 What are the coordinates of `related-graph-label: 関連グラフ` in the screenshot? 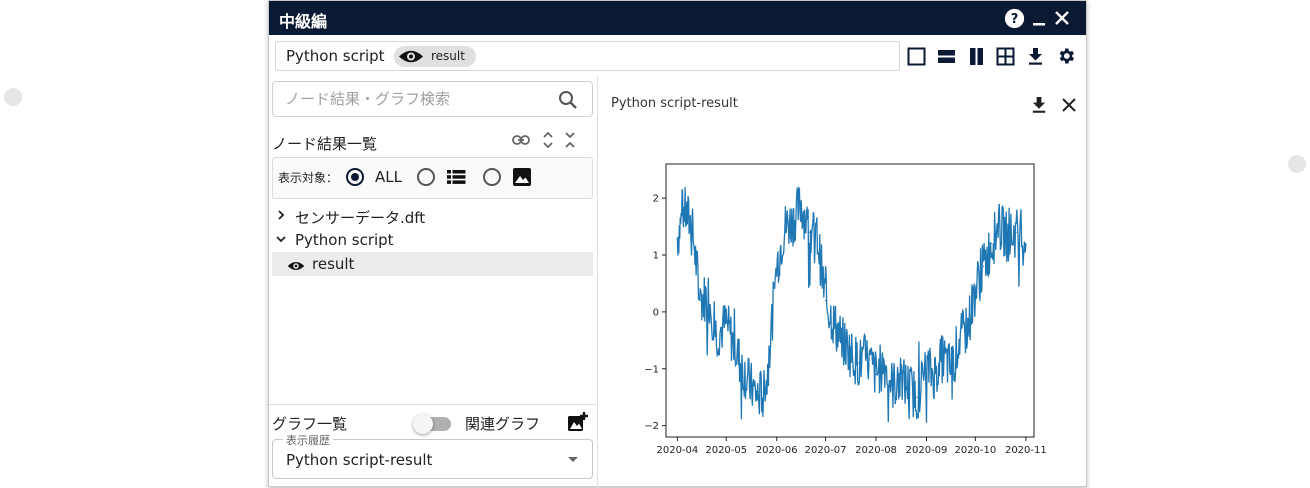 It's located at (503, 424).